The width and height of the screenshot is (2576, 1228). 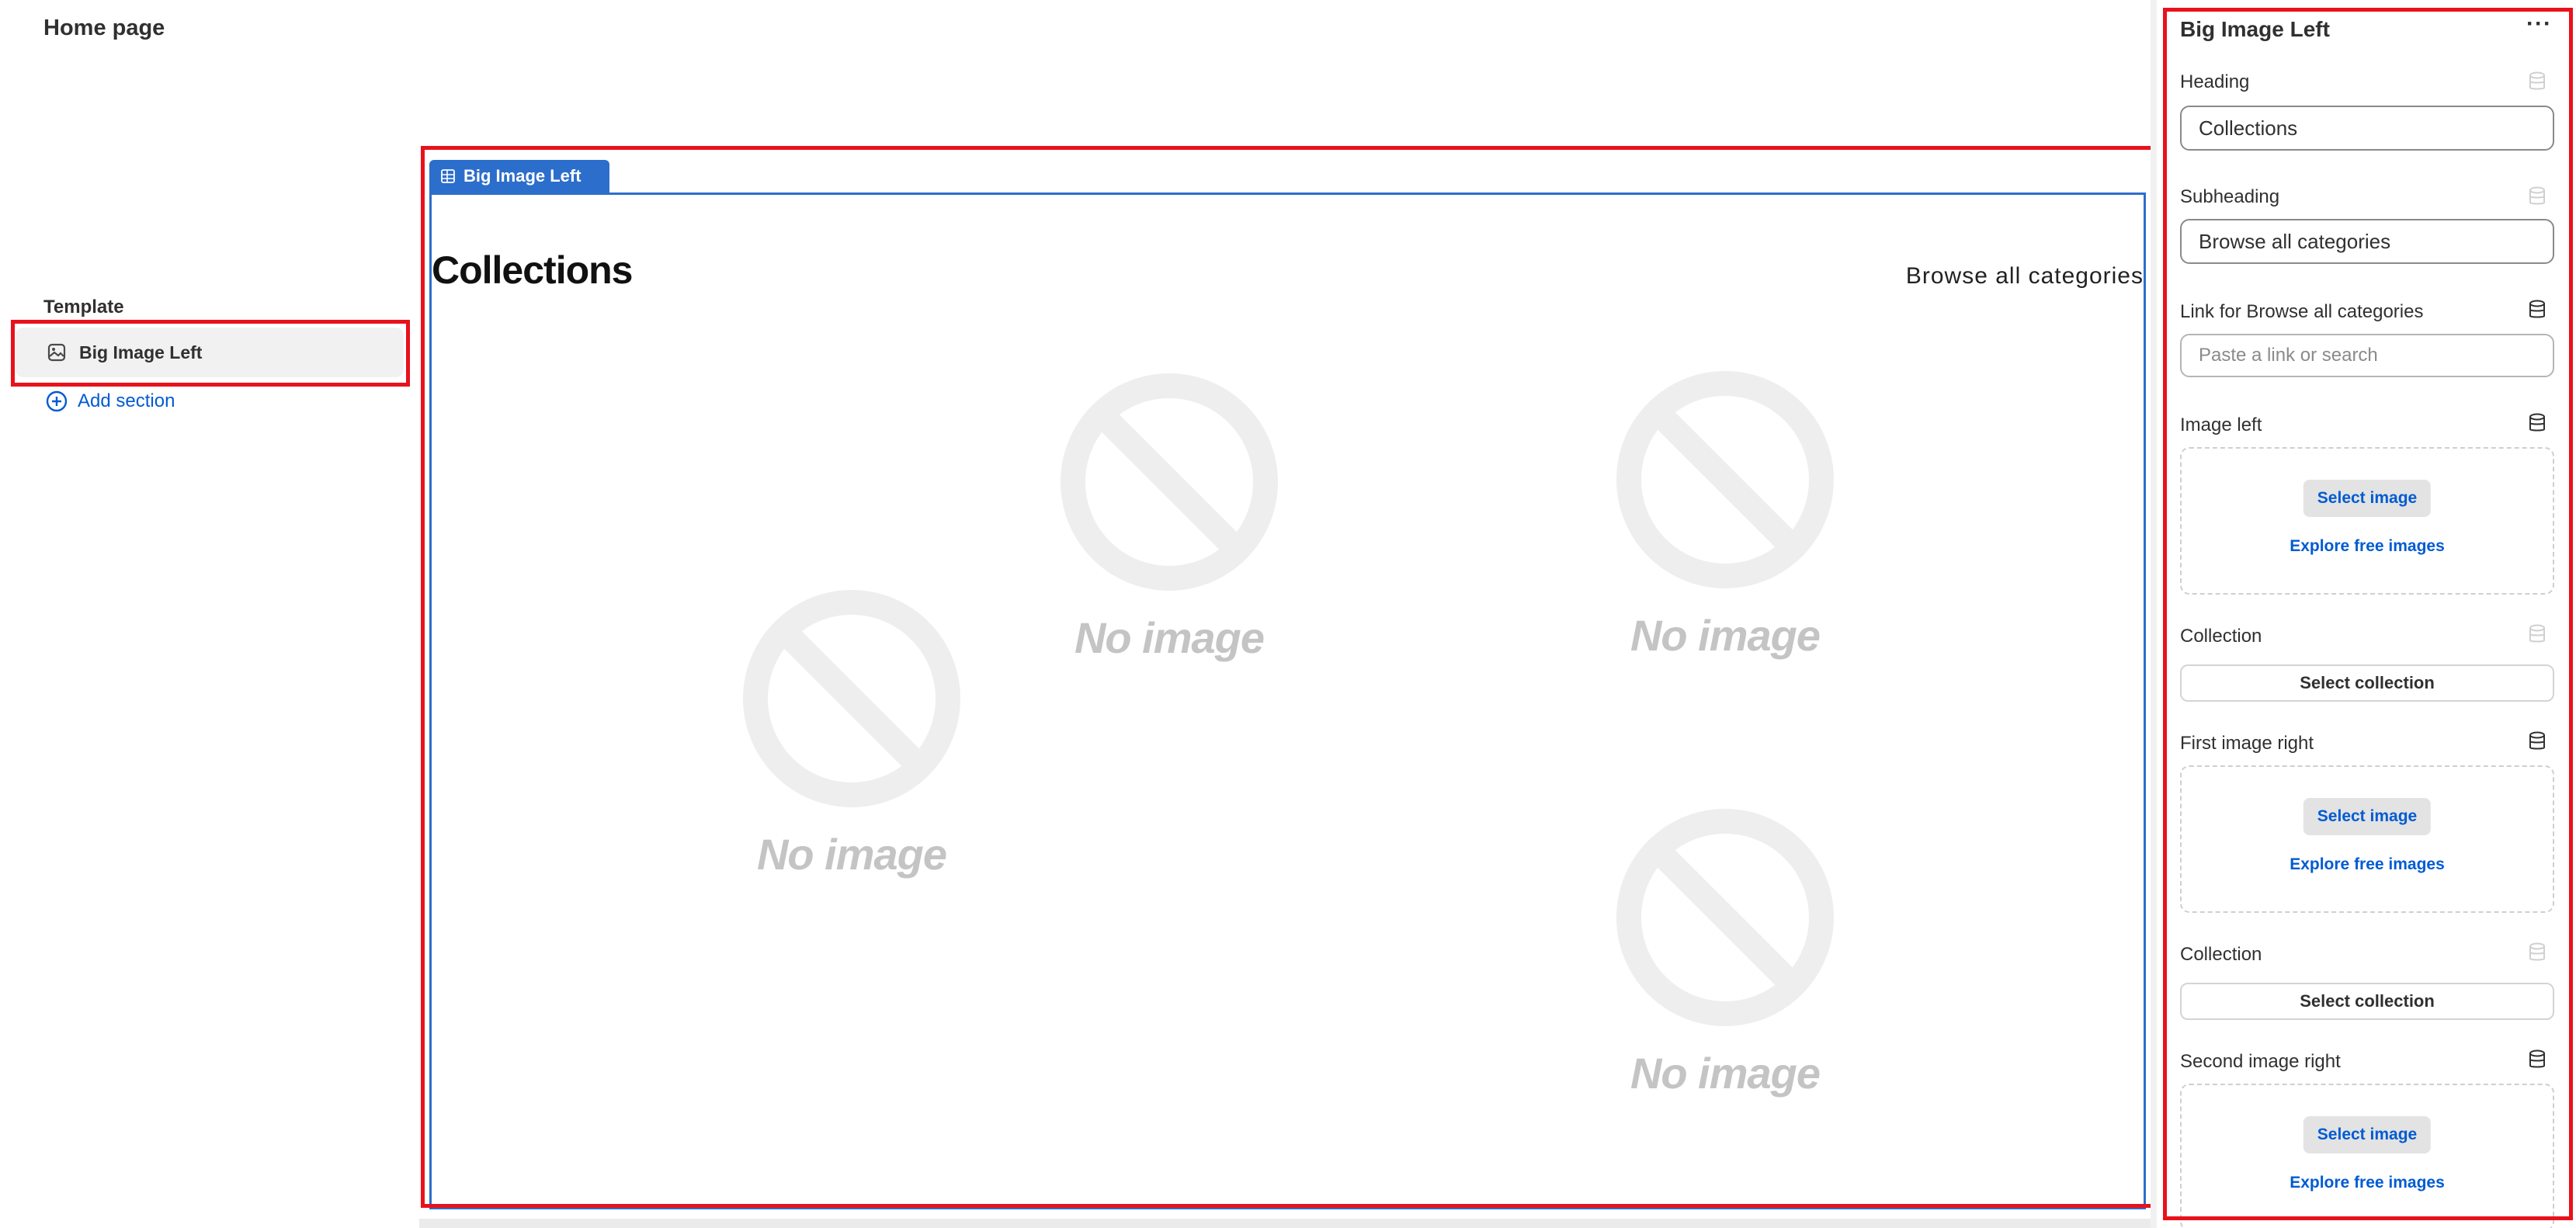 I want to click on highlight-box-section-item, so click(x=210, y=353).